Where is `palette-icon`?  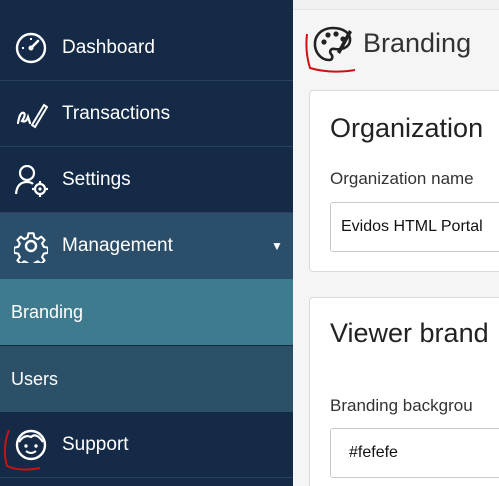 palette-icon is located at coordinates (332, 44).